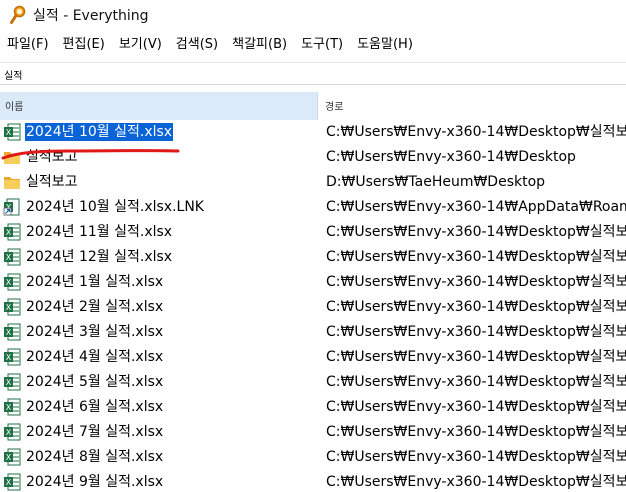  I want to click on search-icon, so click(18, 14).